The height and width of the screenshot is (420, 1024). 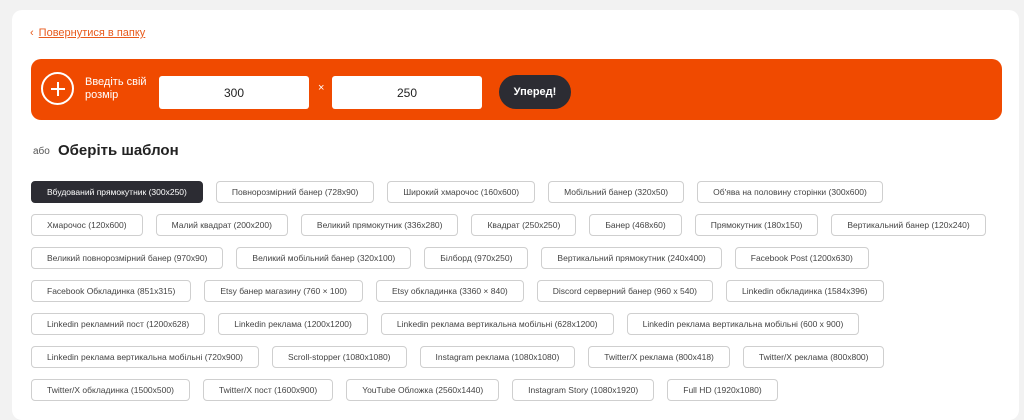 What do you see at coordinates (631, 258) in the screenshot?
I see `template-chip: Вертикальний прямокутник (240x400)` at bounding box center [631, 258].